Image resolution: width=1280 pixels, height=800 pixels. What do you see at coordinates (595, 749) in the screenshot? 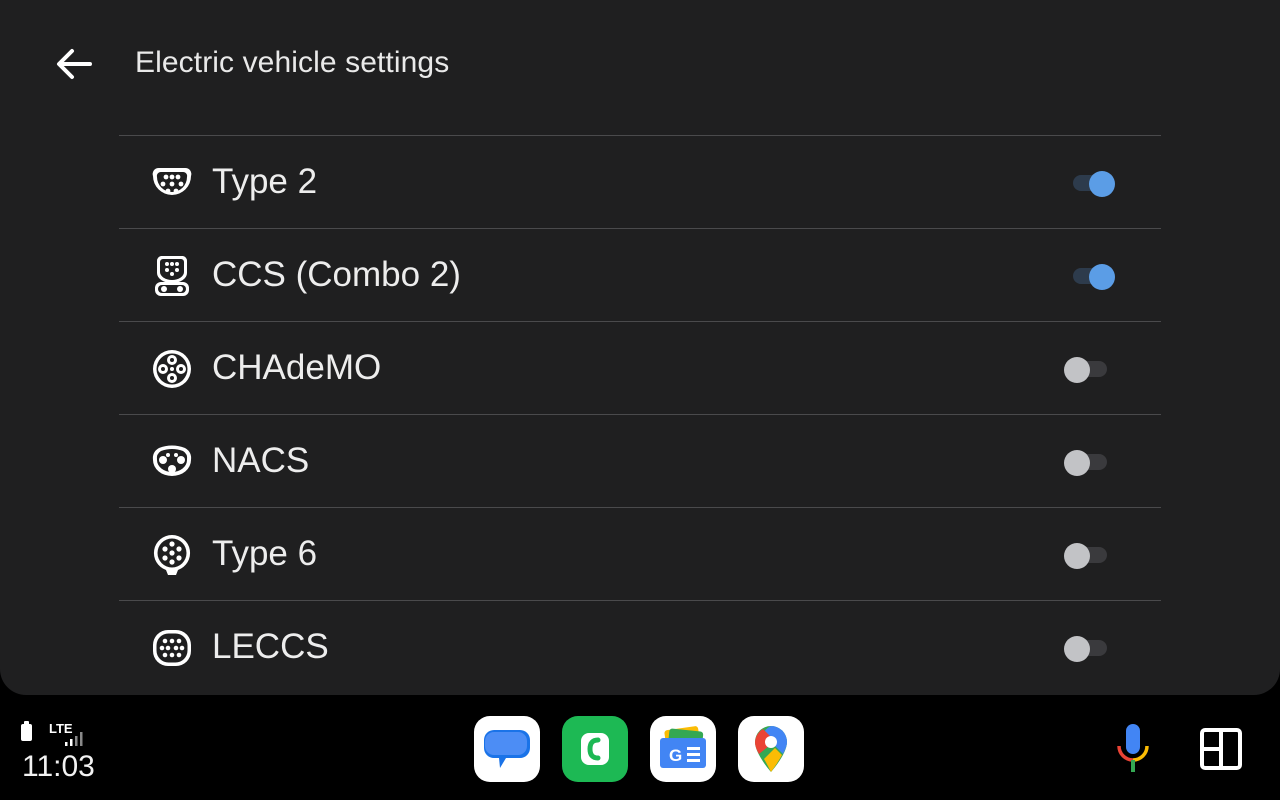
I see `phone-app-icon` at bounding box center [595, 749].